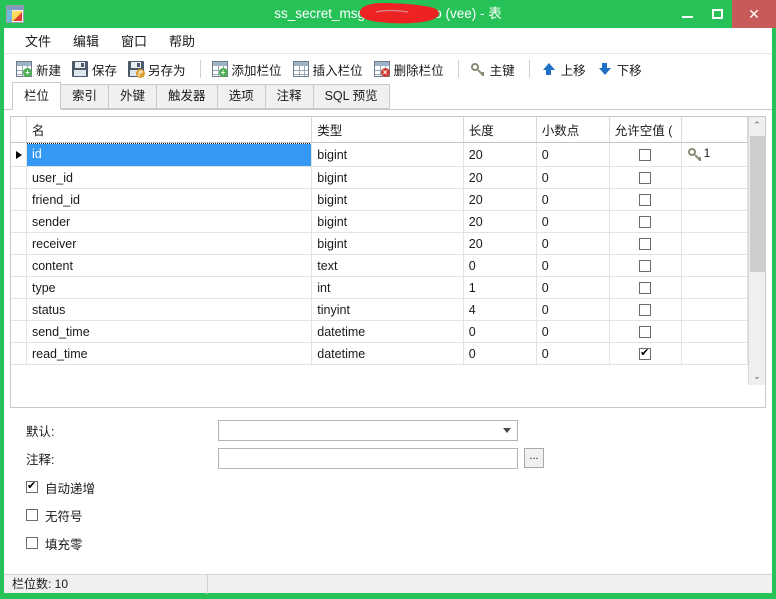 Image resolution: width=776 pixels, height=599 pixels. Describe the element at coordinates (169, 154) in the screenshot. I see `cell-field-name: id` at that location.